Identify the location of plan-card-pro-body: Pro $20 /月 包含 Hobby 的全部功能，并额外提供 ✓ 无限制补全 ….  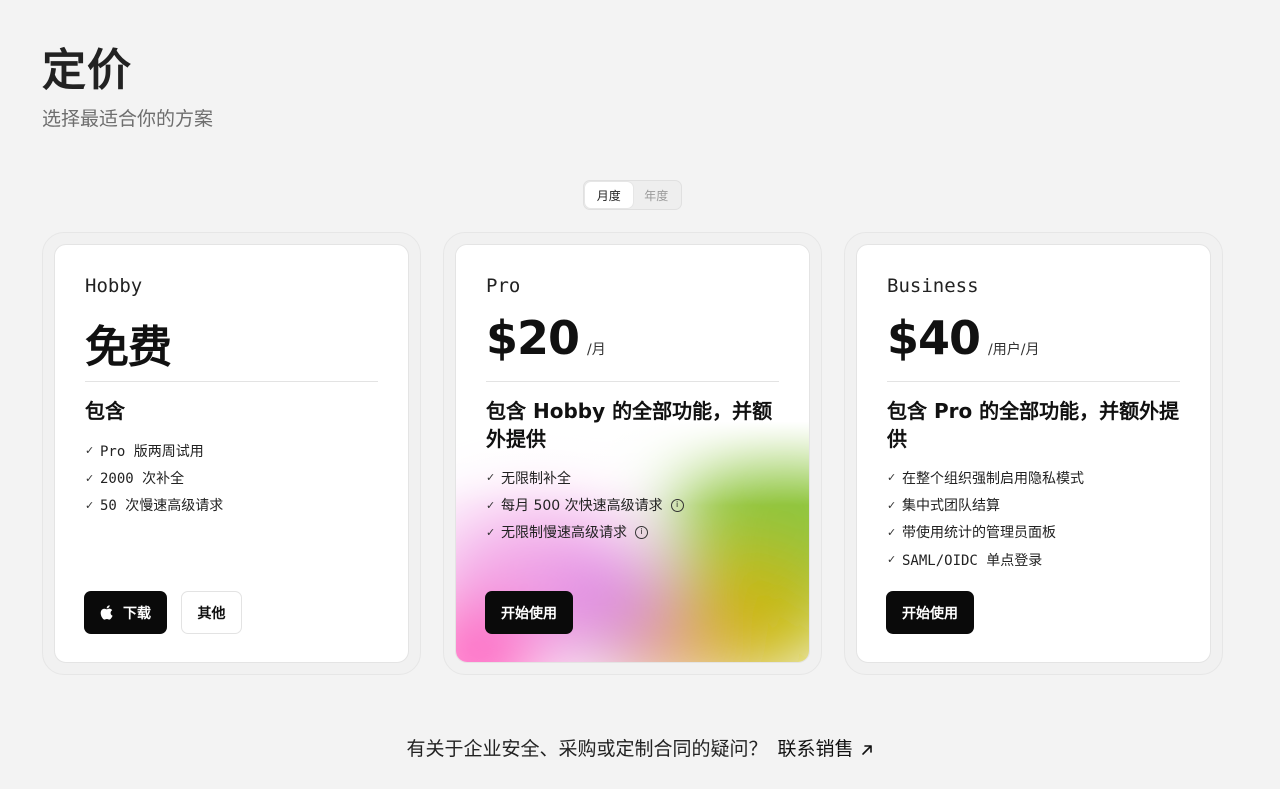
(632, 453).